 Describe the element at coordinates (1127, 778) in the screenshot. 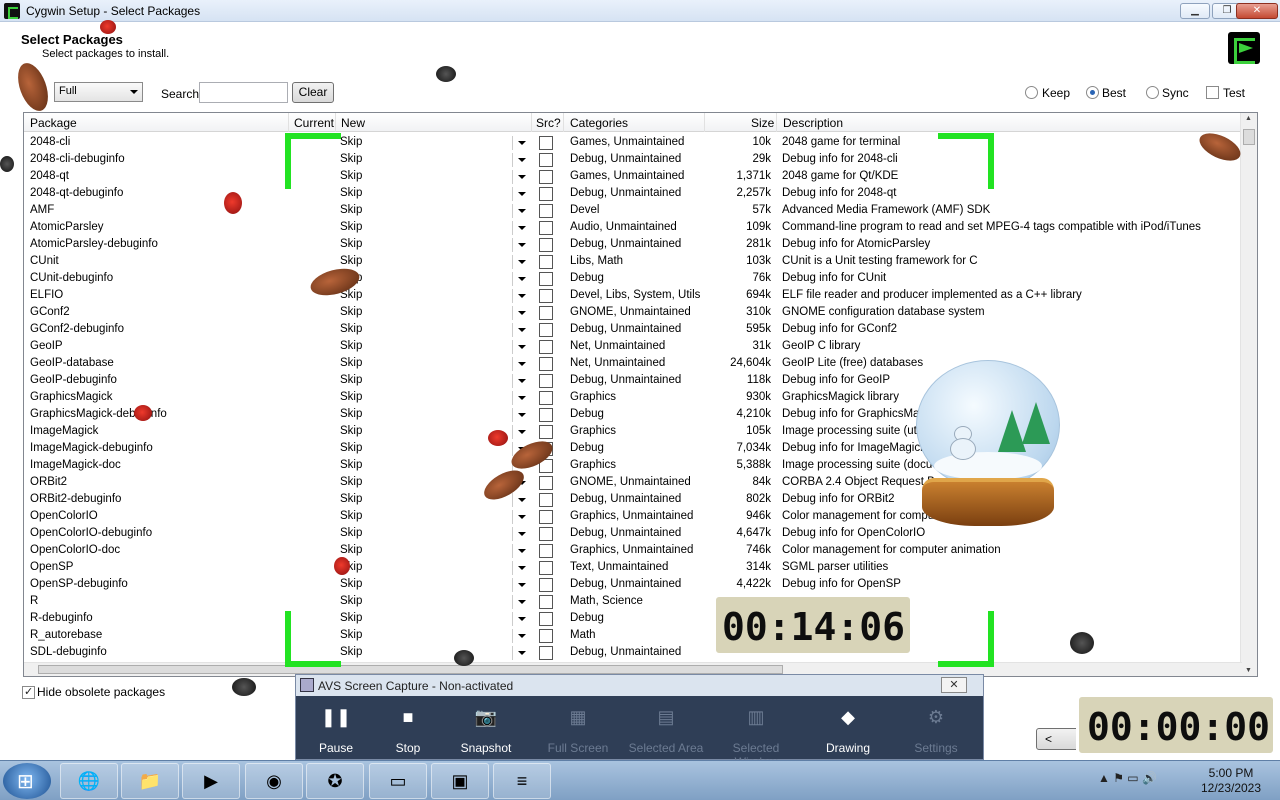

I see `system-tray: ▲ ⚑ ▭ 🔊` at that location.